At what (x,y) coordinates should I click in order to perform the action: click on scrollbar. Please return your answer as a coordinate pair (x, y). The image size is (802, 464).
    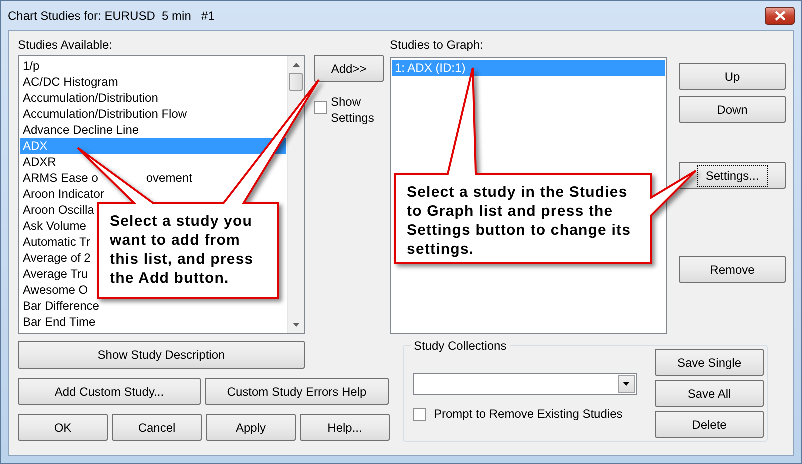
    Looking at the image, I should click on (295, 194).